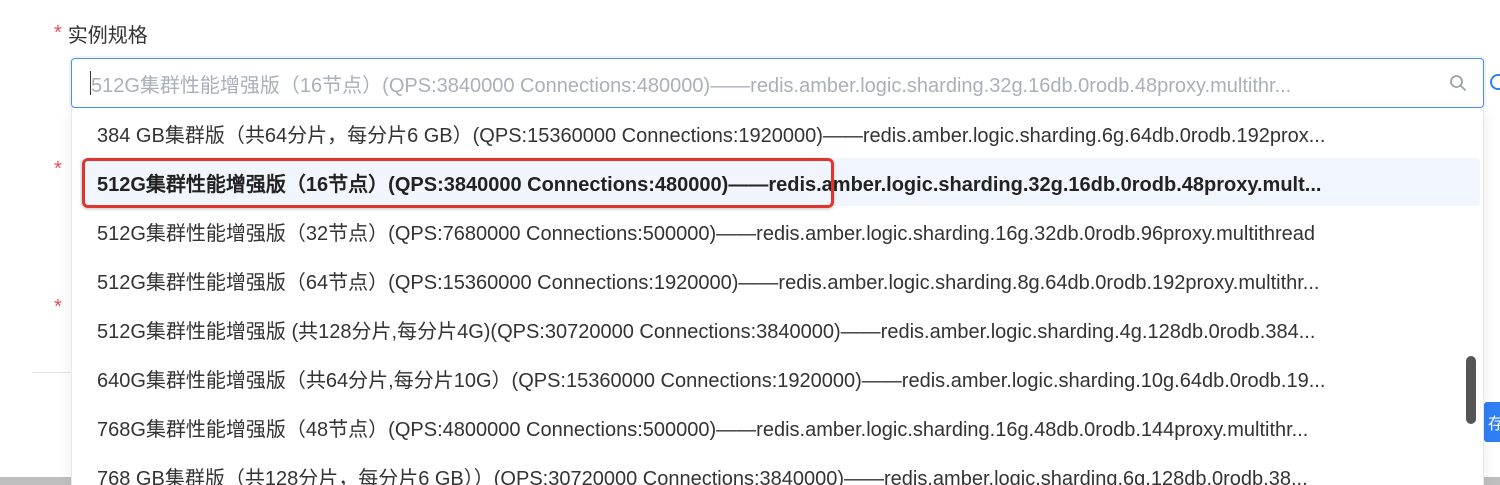  What do you see at coordinates (1458, 83) in the screenshot?
I see `search-icon` at bounding box center [1458, 83].